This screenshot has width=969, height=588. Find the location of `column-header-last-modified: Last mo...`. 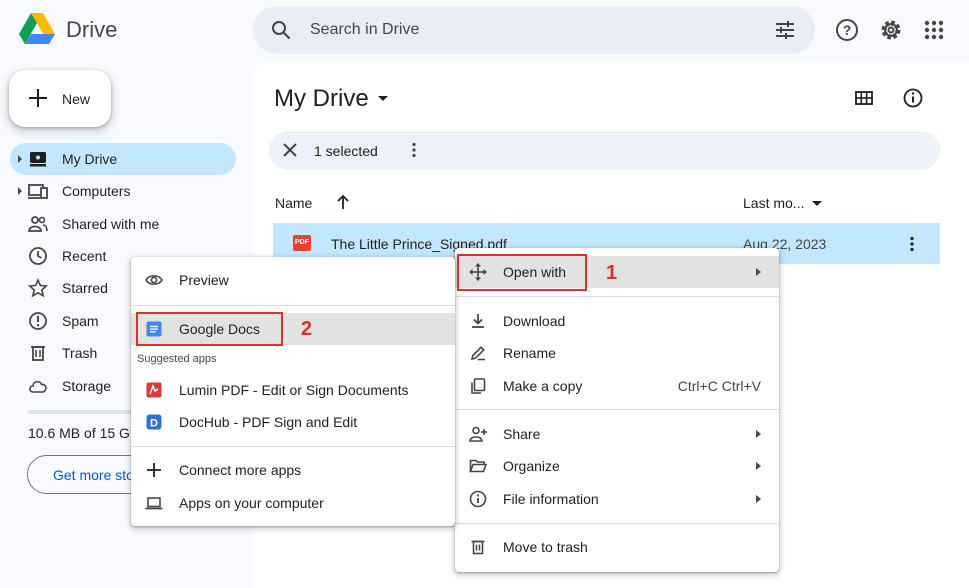

column-header-last-modified: Last mo... is located at coordinates (773, 203).